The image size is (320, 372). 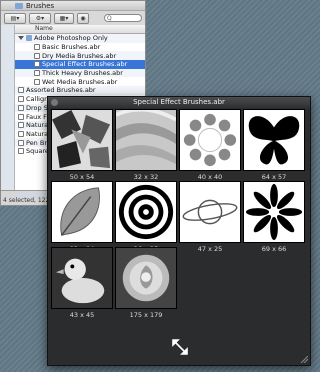 What do you see at coordinates (85, 64) in the screenshot?
I see `row-label: Special Effect Brushes.abr` at bounding box center [85, 64].